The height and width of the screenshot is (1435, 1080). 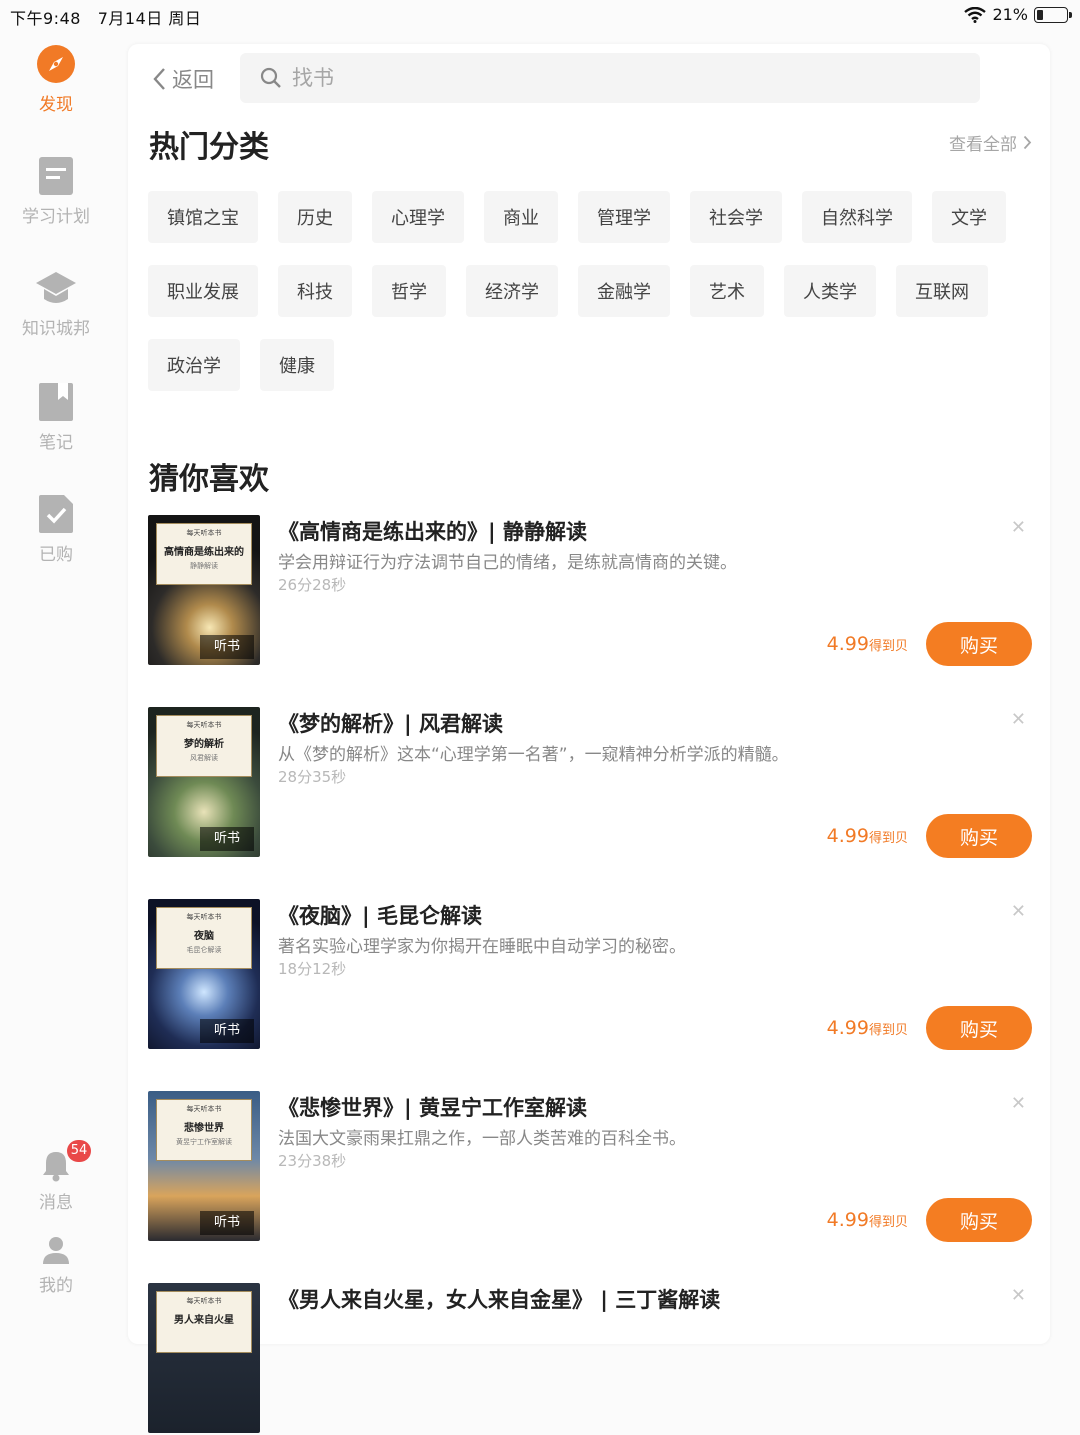 I want to click on tag-row: 镇馆之宝 历史 心理学 商业 管理学 社会学 自然科学 文学, so click(x=588, y=217).